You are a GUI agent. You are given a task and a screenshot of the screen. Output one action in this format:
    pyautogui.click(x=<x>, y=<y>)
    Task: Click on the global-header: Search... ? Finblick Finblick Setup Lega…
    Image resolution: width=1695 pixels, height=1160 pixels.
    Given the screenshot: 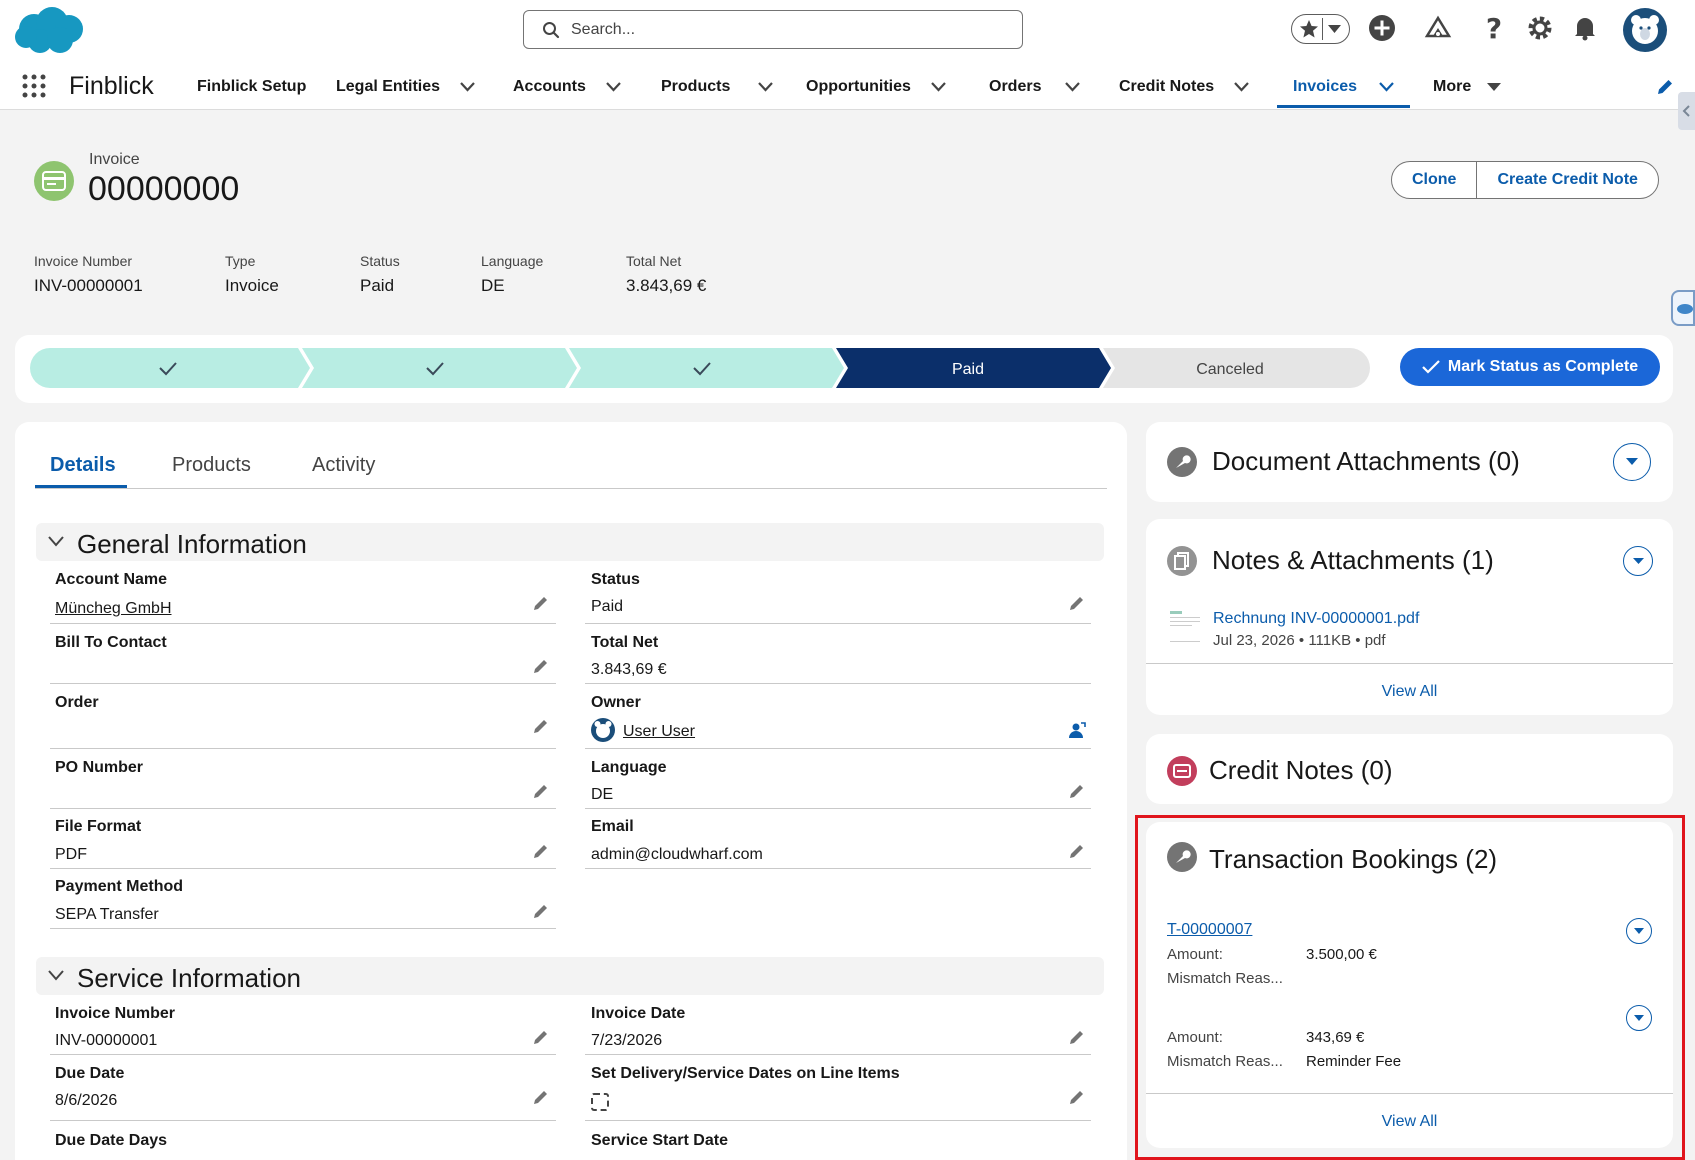 What is the action you would take?
    pyautogui.click(x=847, y=55)
    